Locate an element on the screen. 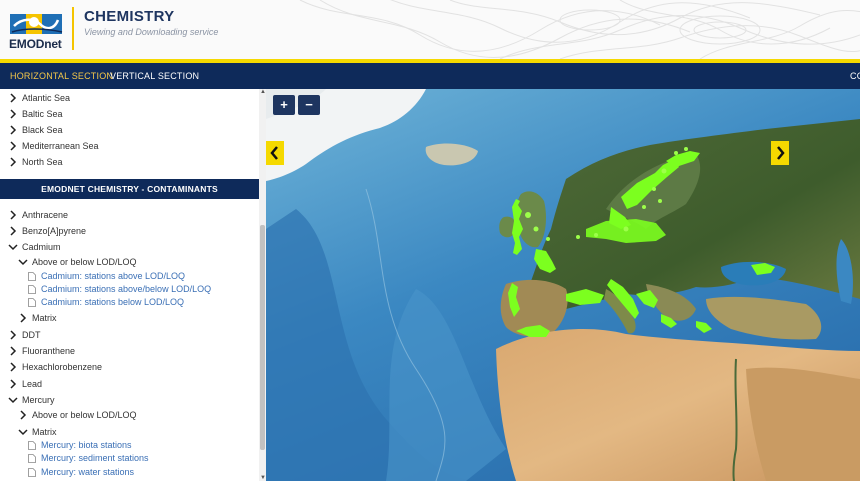 Image resolution: width=860 pixels, height=481 pixels. tab-vertical-section: VERTICAL SECTION is located at coordinates (154, 76).